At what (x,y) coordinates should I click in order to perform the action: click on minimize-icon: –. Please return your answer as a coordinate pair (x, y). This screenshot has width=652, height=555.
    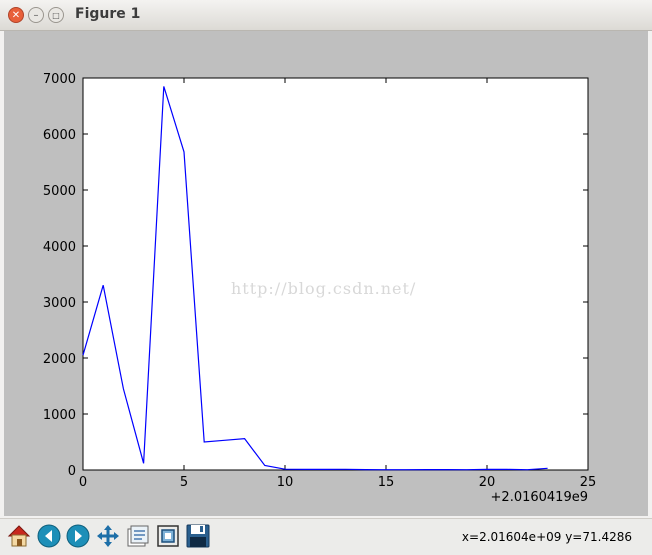
    Looking at the image, I should click on (36, 15).